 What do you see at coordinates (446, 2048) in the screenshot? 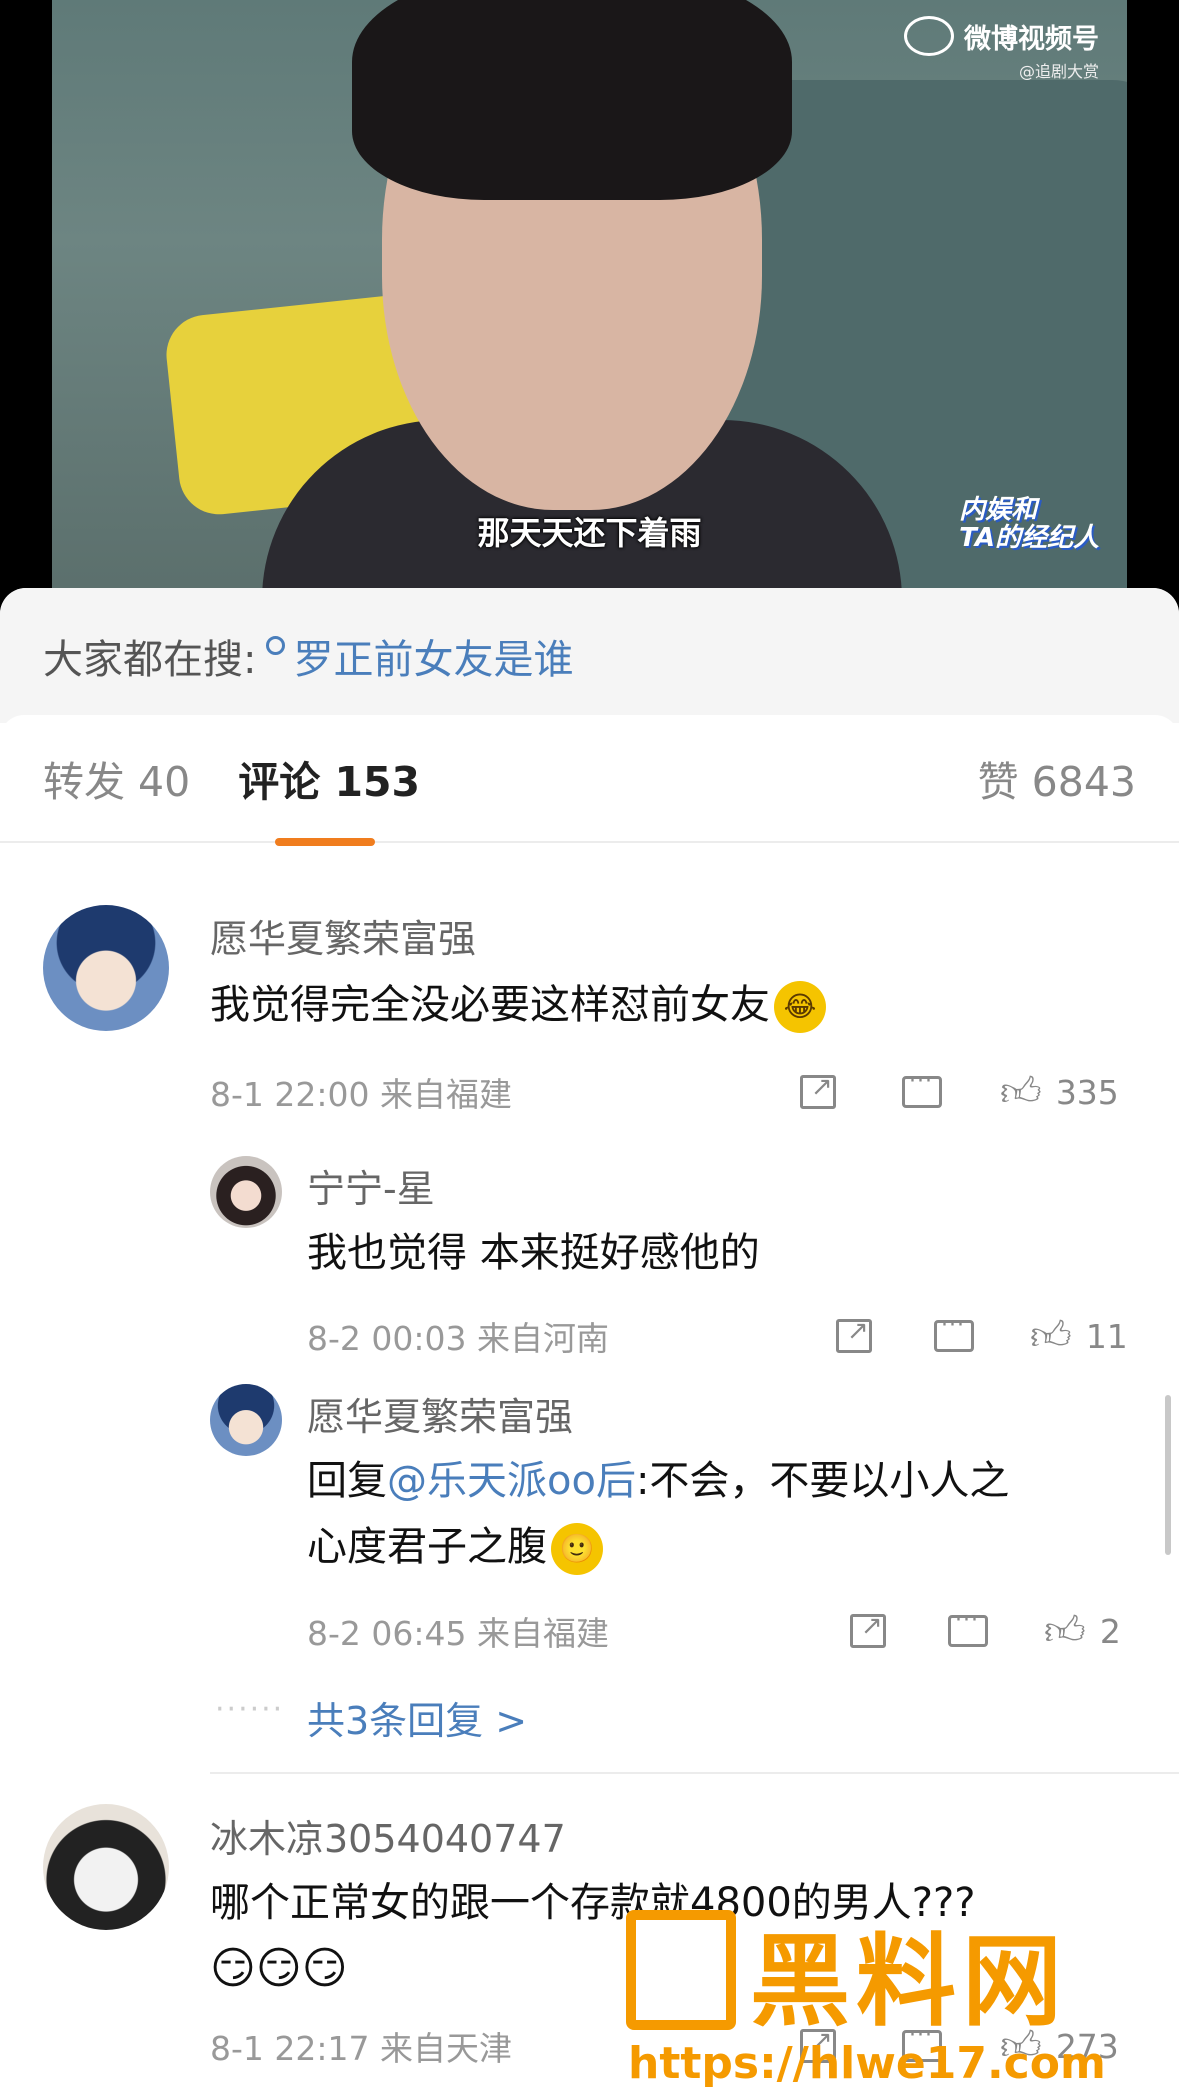
I see `comment-location: 来自天津` at bounding box center [446, 2048].